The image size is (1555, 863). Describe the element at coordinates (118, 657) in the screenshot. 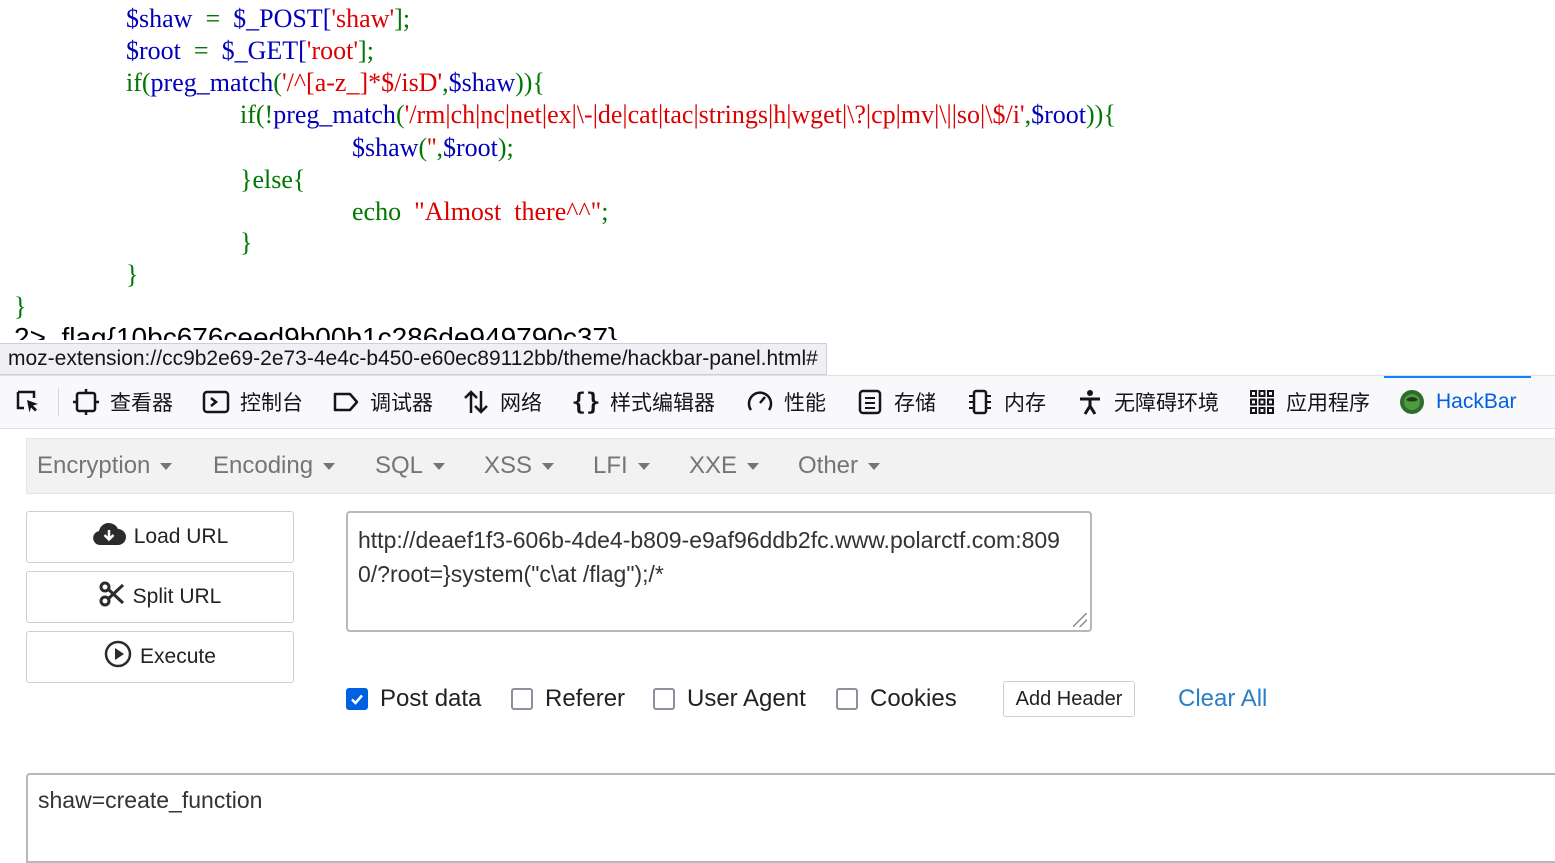

I see `play-circle-icon` at that location.